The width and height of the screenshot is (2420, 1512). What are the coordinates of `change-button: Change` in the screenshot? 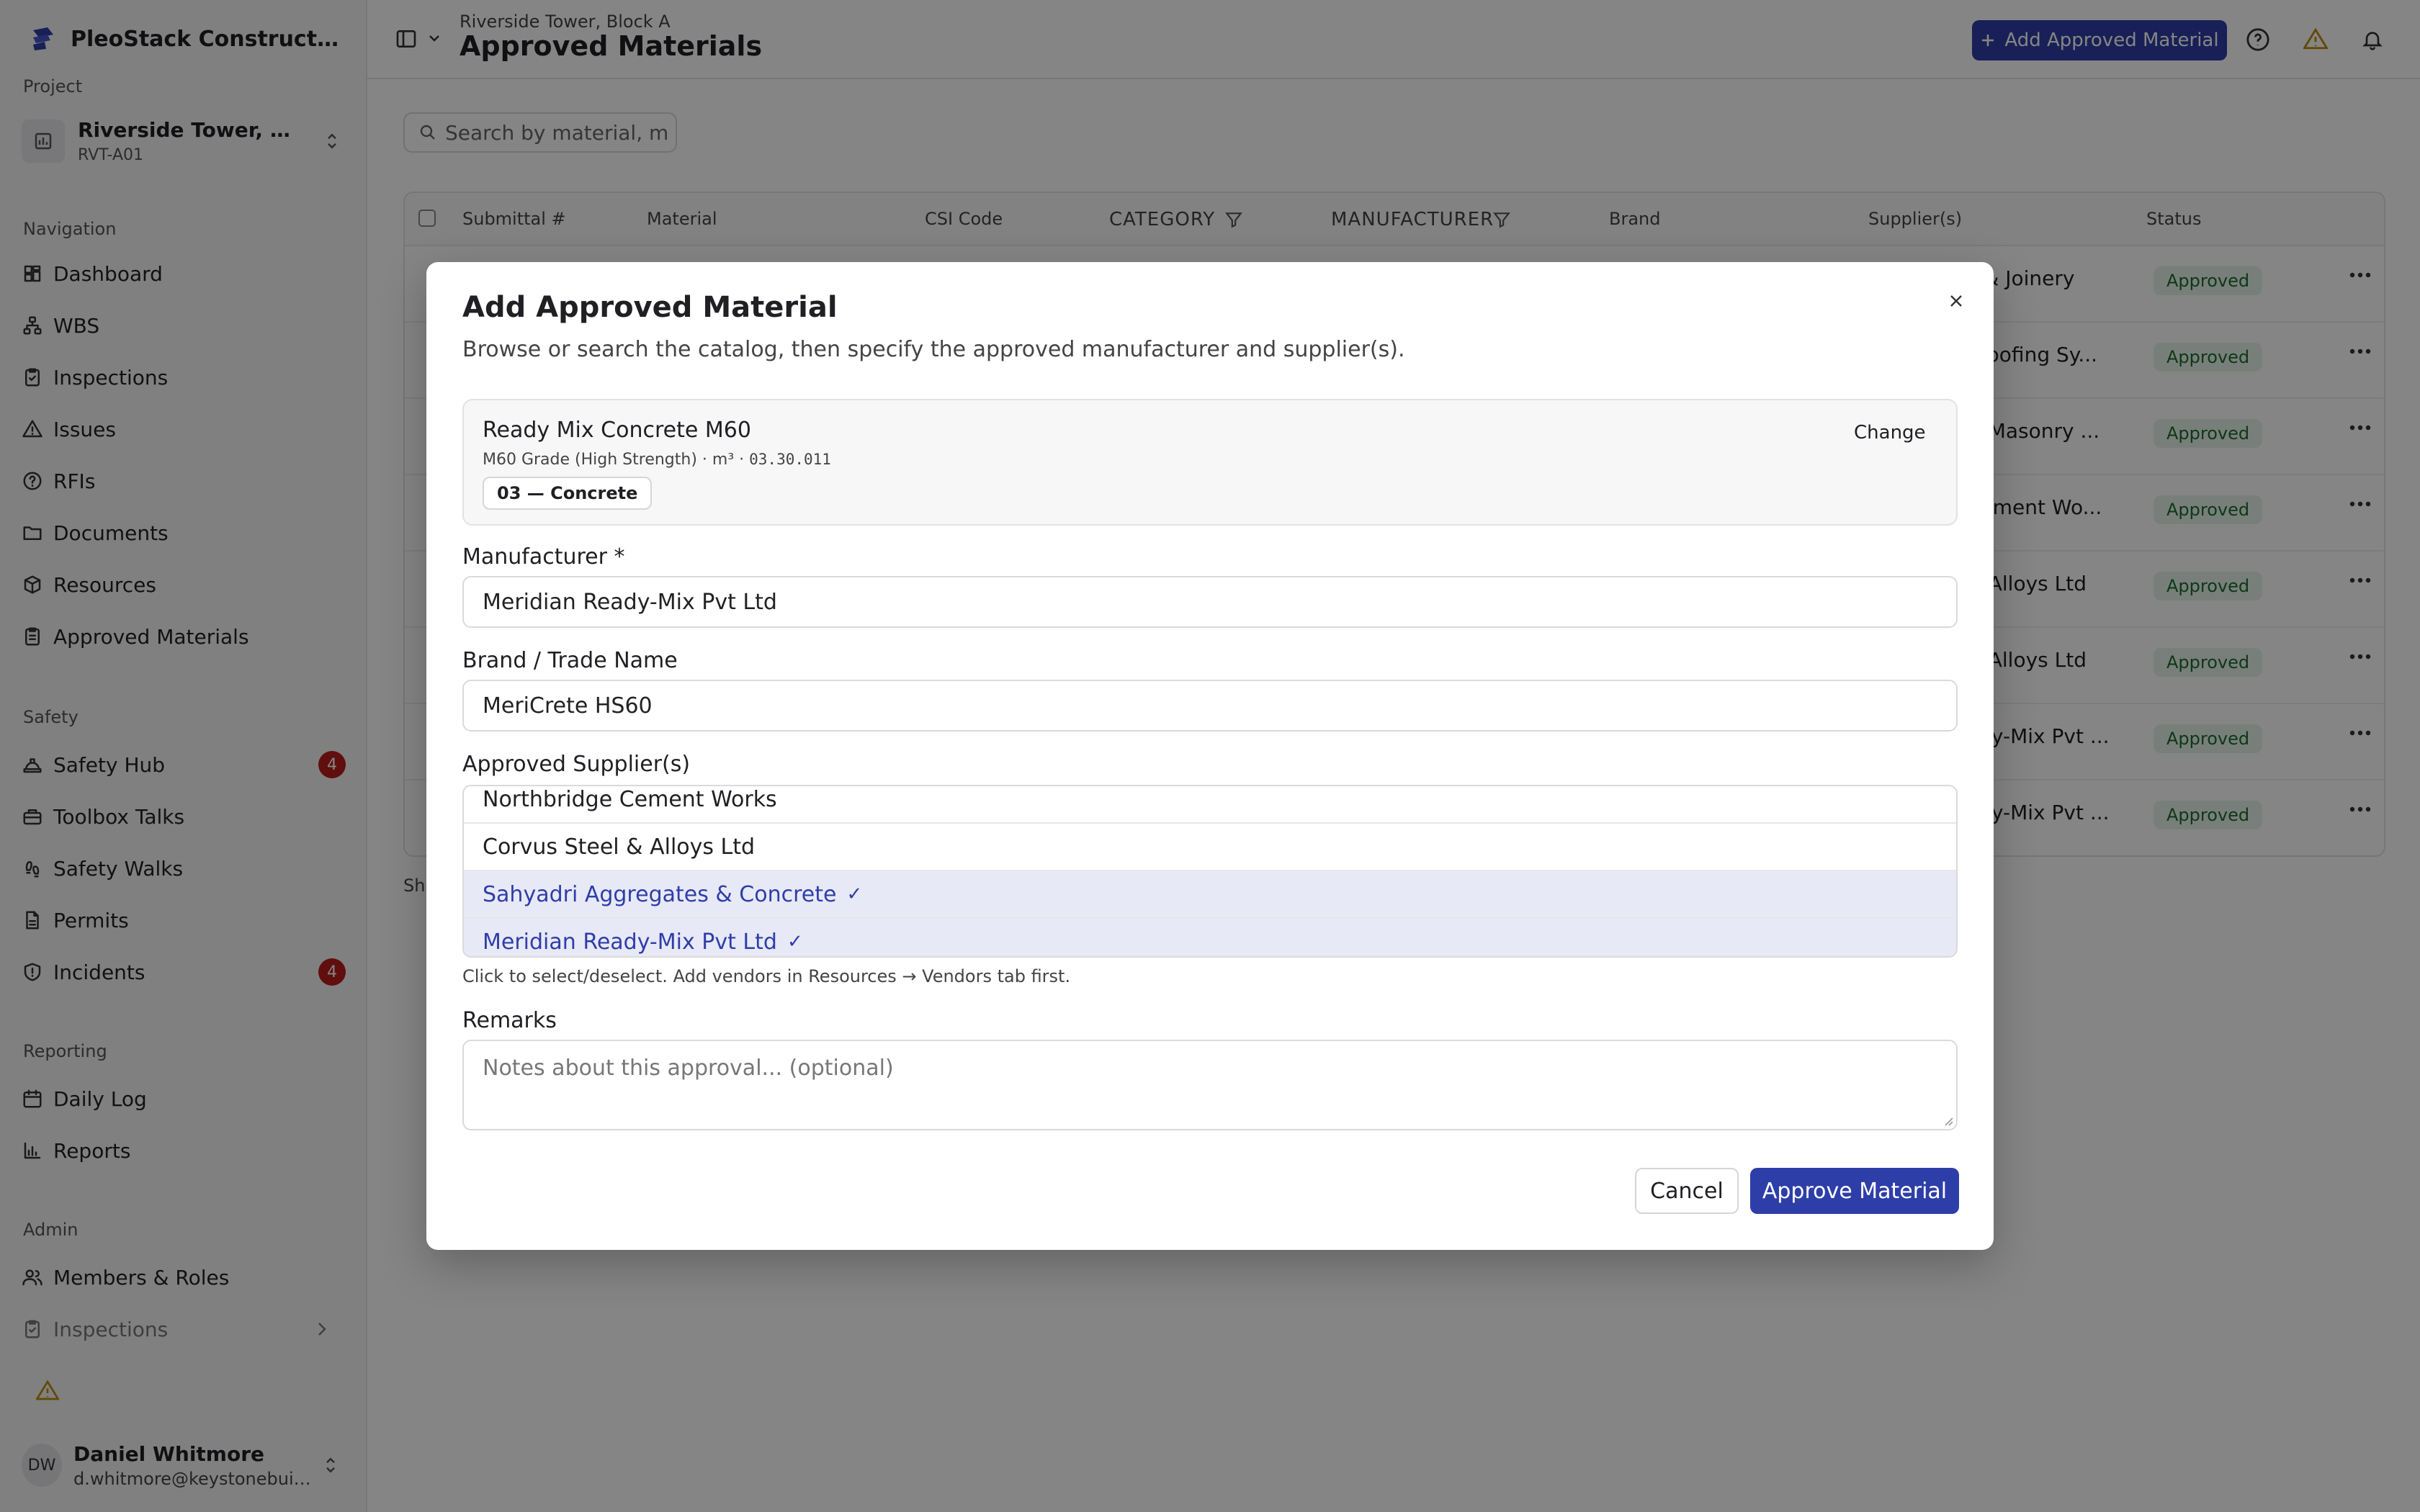 It's located at (1890, 433).